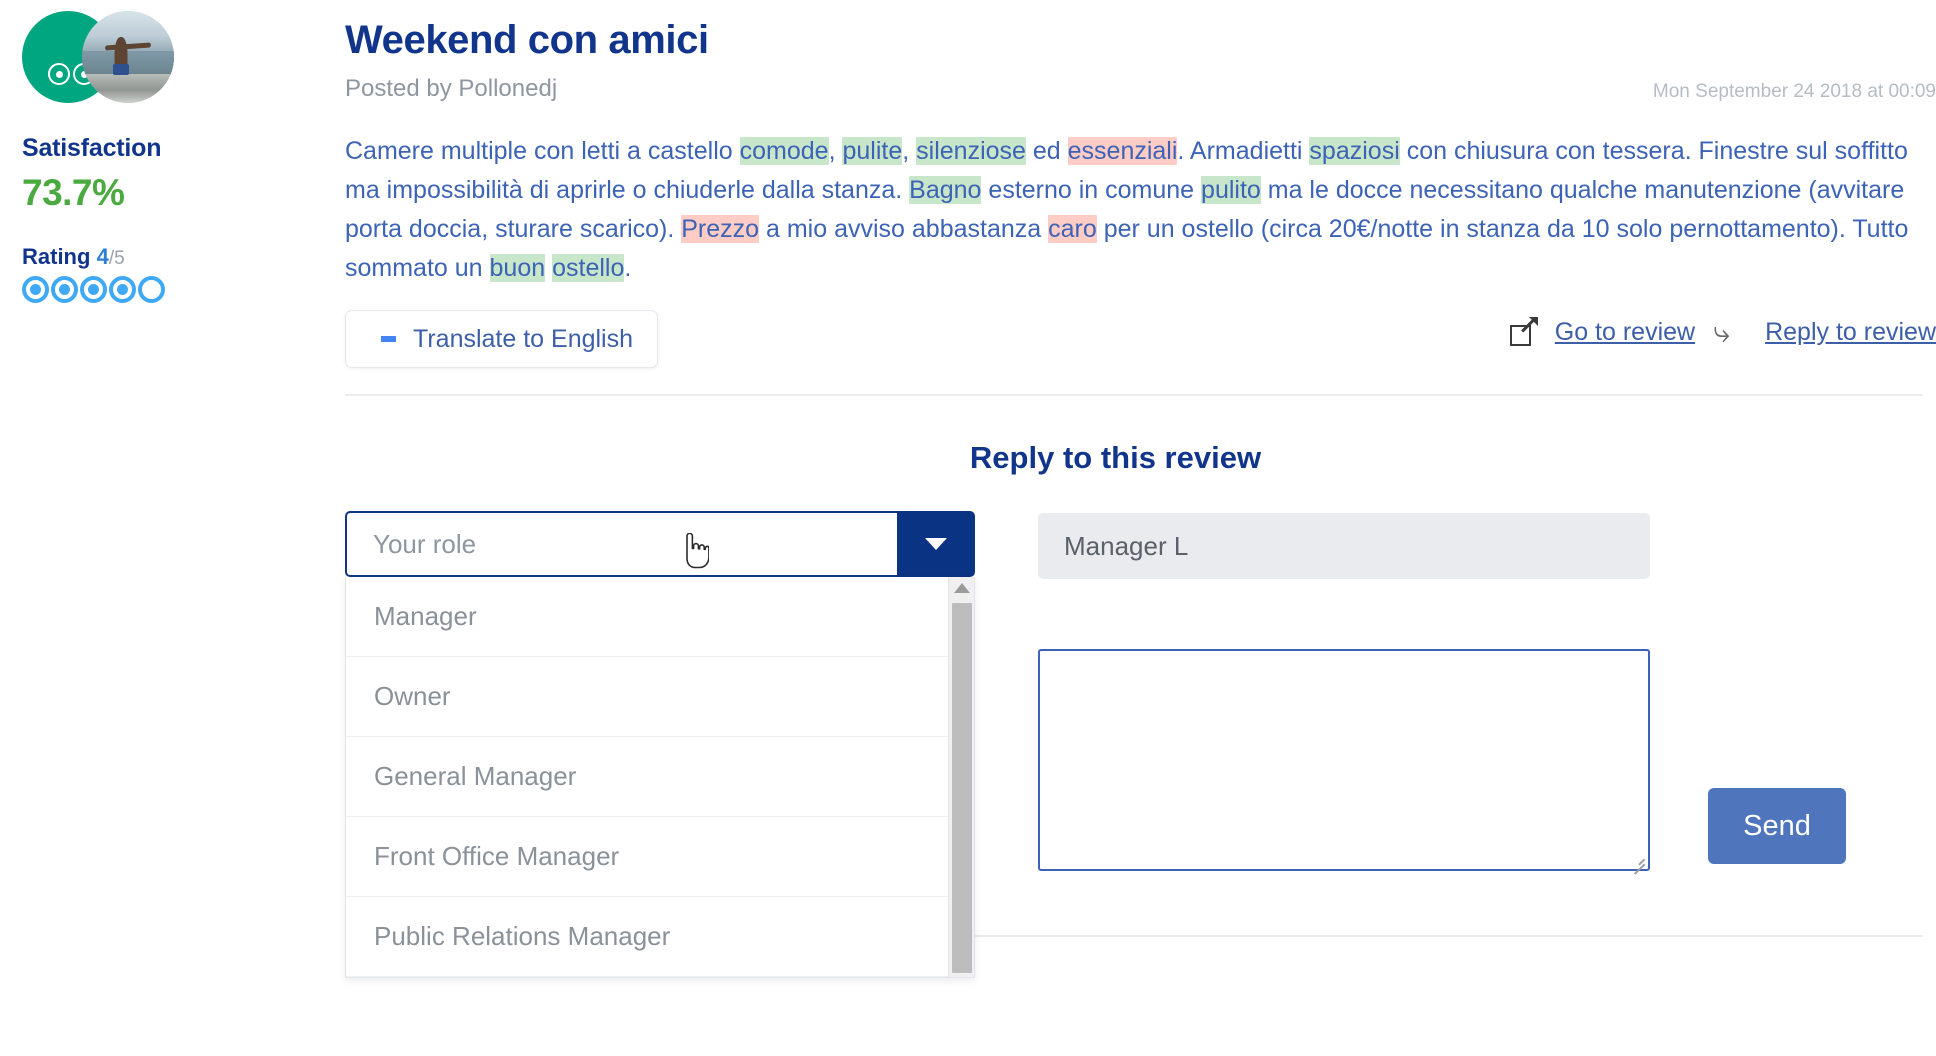  What do you see at coordinates (660, 697) in the screenshot?
I see `dropdown-option: Owner` at bounding box center [660, 697].